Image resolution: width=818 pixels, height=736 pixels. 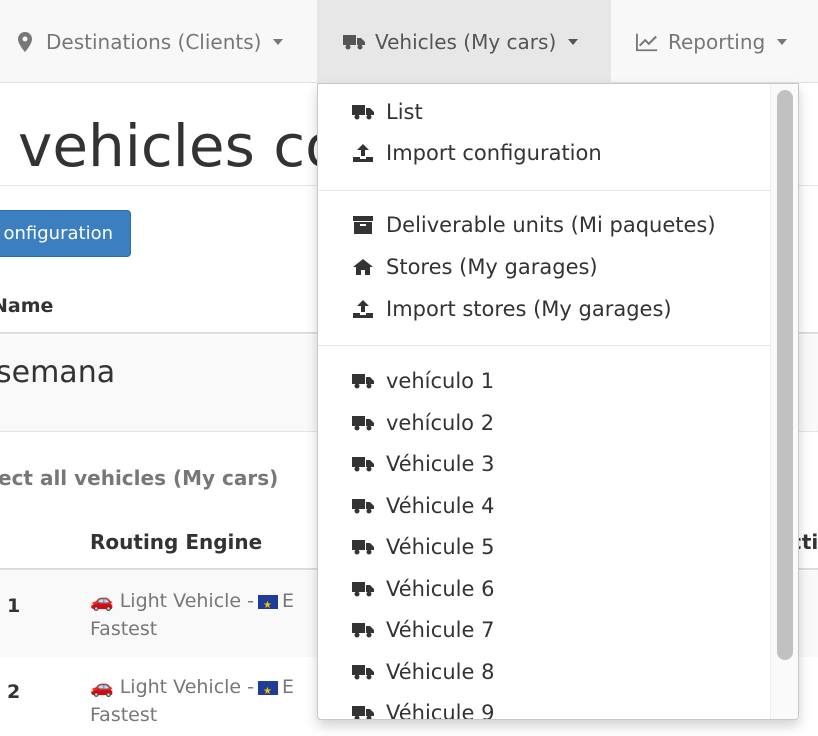 I want to click on menu-item-deliverable-units: Deliverable units (Mi paquetes), so click(x=534, y=225).